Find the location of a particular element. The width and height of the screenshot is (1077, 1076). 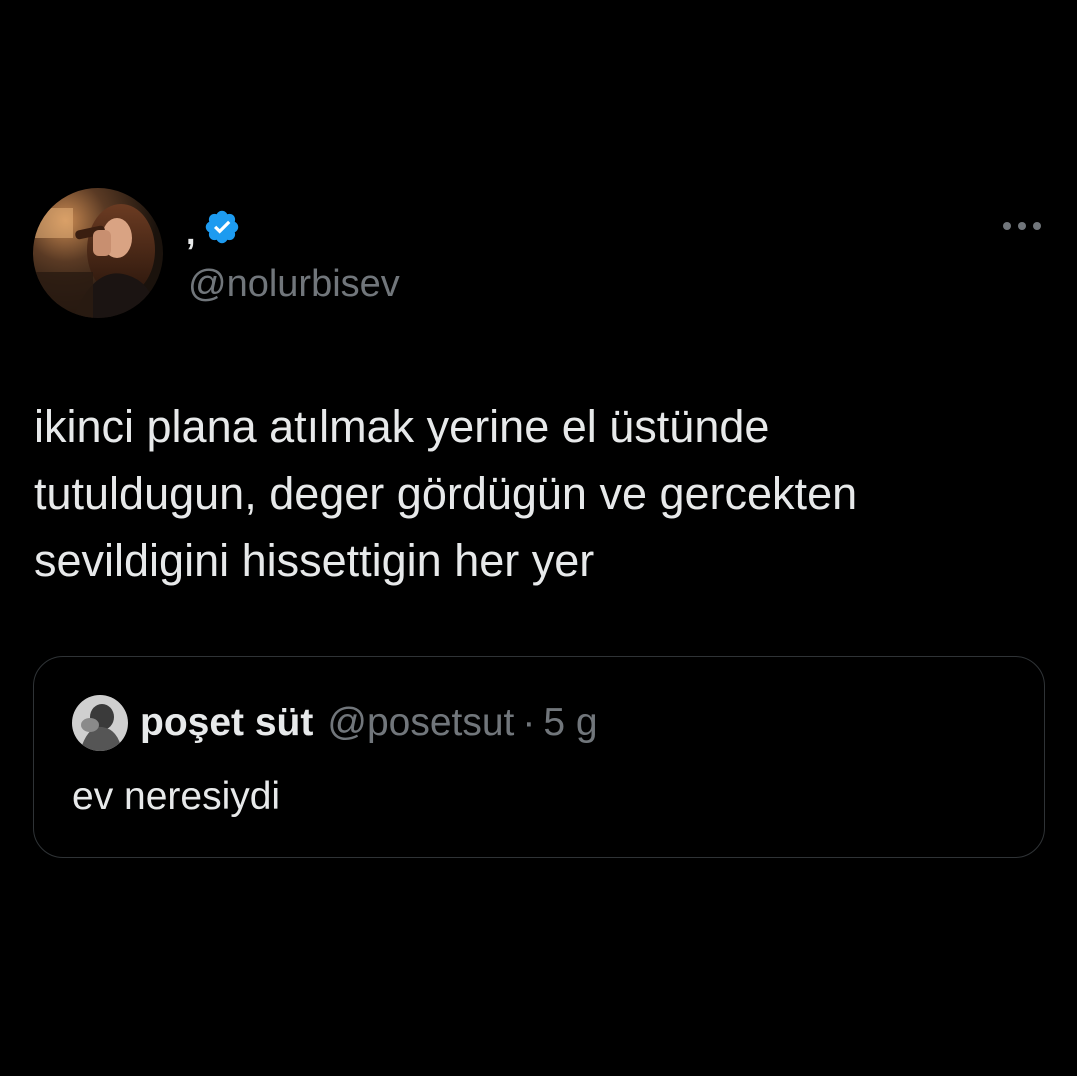

author-avatar is located at coordinates (98, 253).